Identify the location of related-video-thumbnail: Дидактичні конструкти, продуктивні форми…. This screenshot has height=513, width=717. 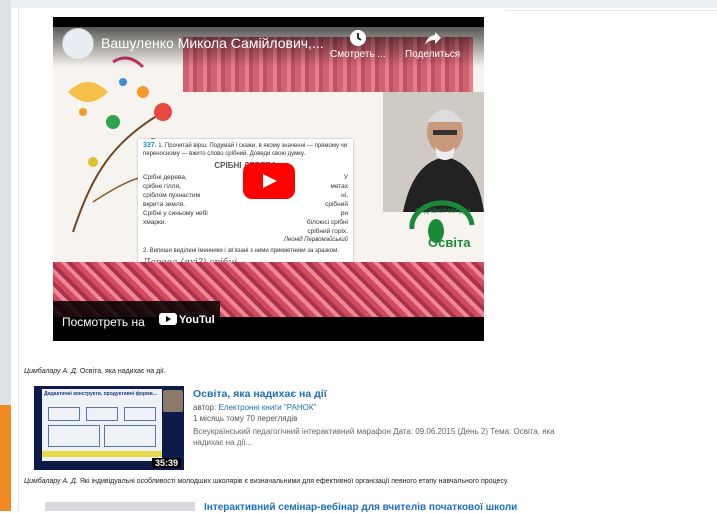
(109, 428).